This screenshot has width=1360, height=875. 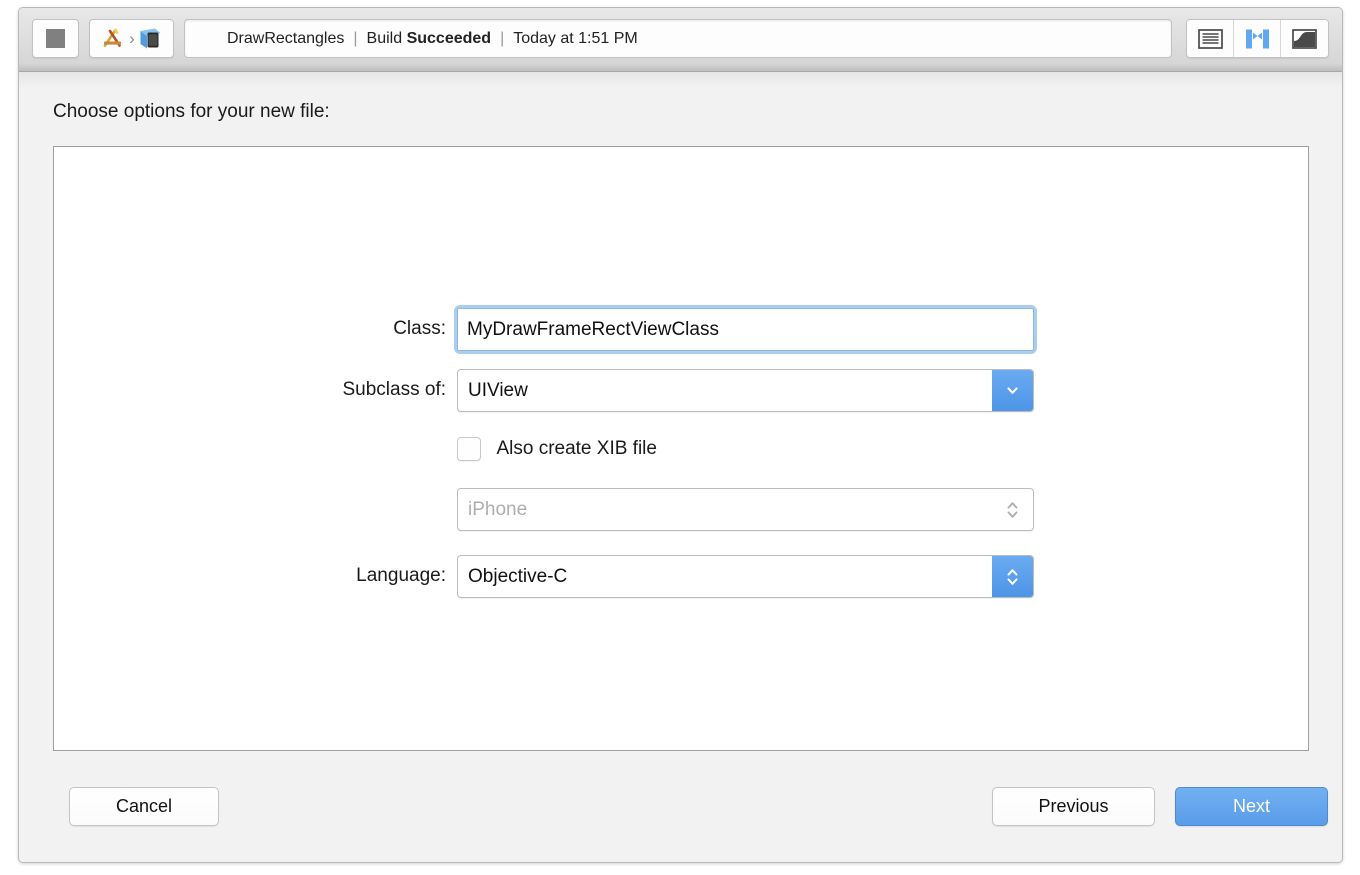 I want to click on class-input, so click(x=745, y=329).